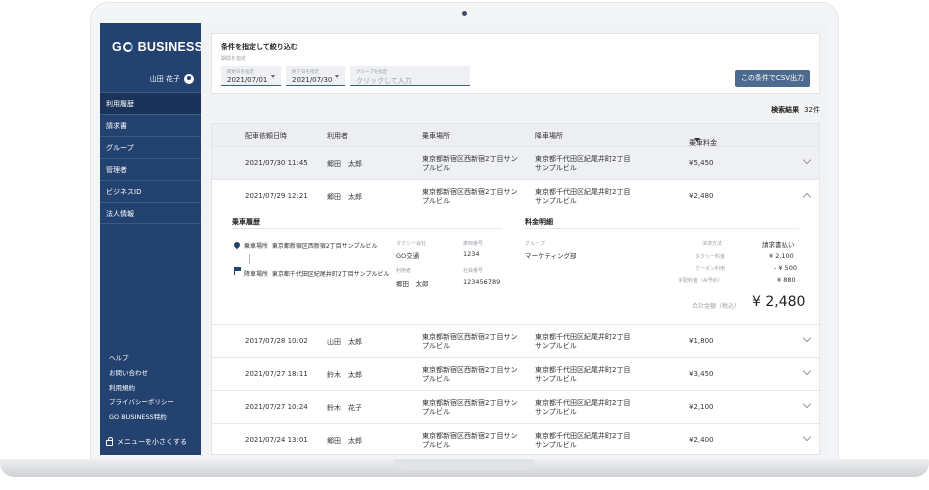 Image resolution: width=929 pixels, height=490 pixels. What do you see at coordinates (344, 342) in the screenshot?
I see `row-user: 山田 太郎` at bounding box center [344, 342].